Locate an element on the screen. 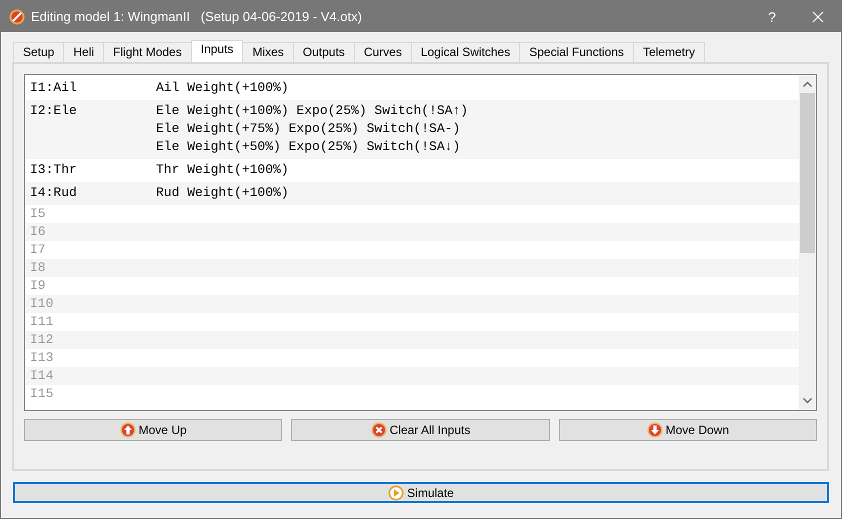 The image size is (842, 519). scroll-up-icon is located at coordinates (807, 84).